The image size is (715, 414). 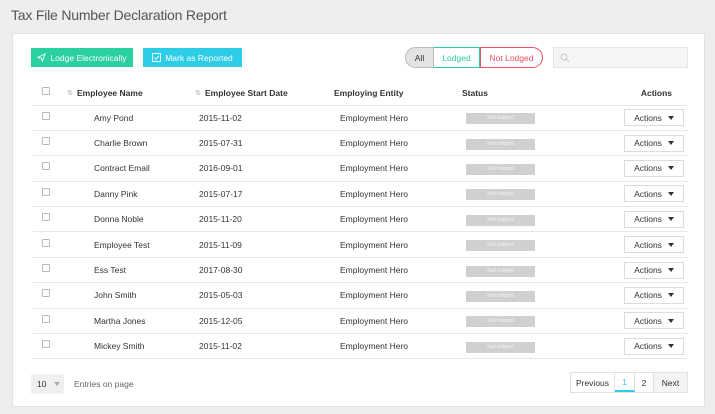 What do you see at coordinates (530, 93) in the screenshot?
I see `header-status: Status` at bounding box center [530, 93].